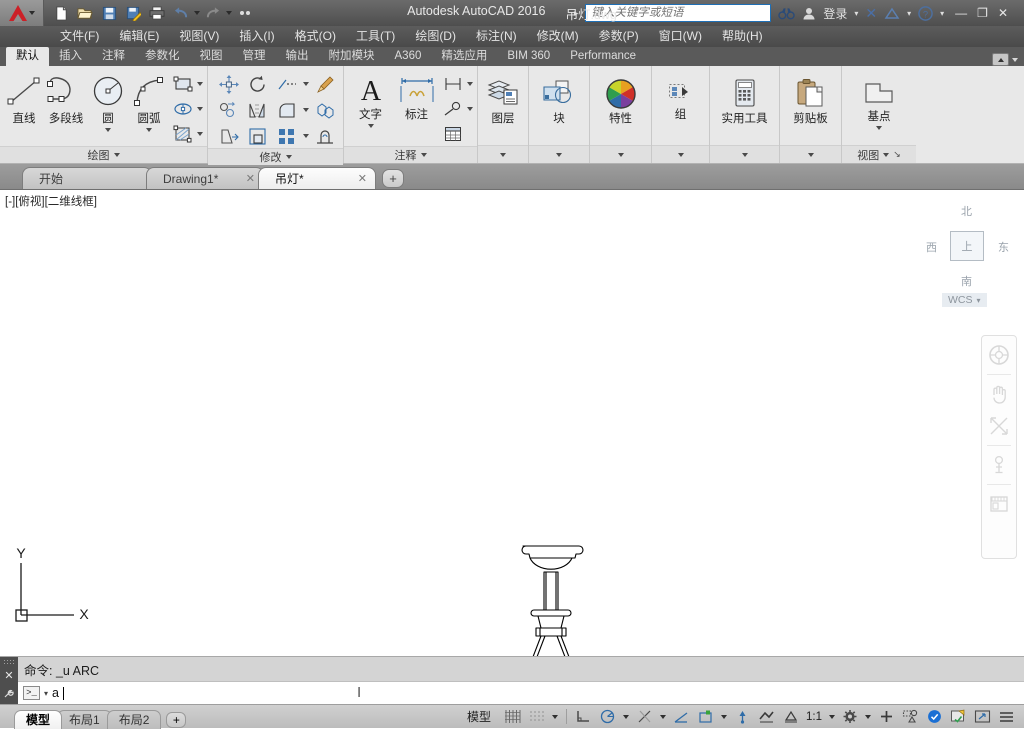  What do you see at coordinates (470, 84) in the screenshot?
I see `tool-dim-linear-dropdown-icon` at bounding box center [470, 84].